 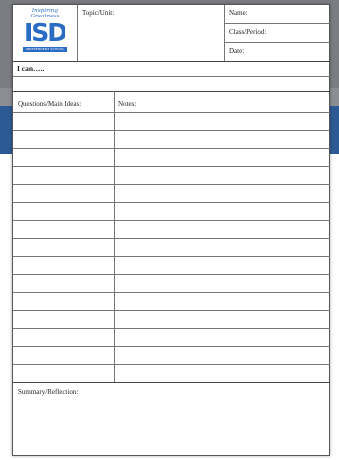 What do you see at coordinates (291, 14) in the screenshot?
I see `name-field` at bounding box center [291, 14].